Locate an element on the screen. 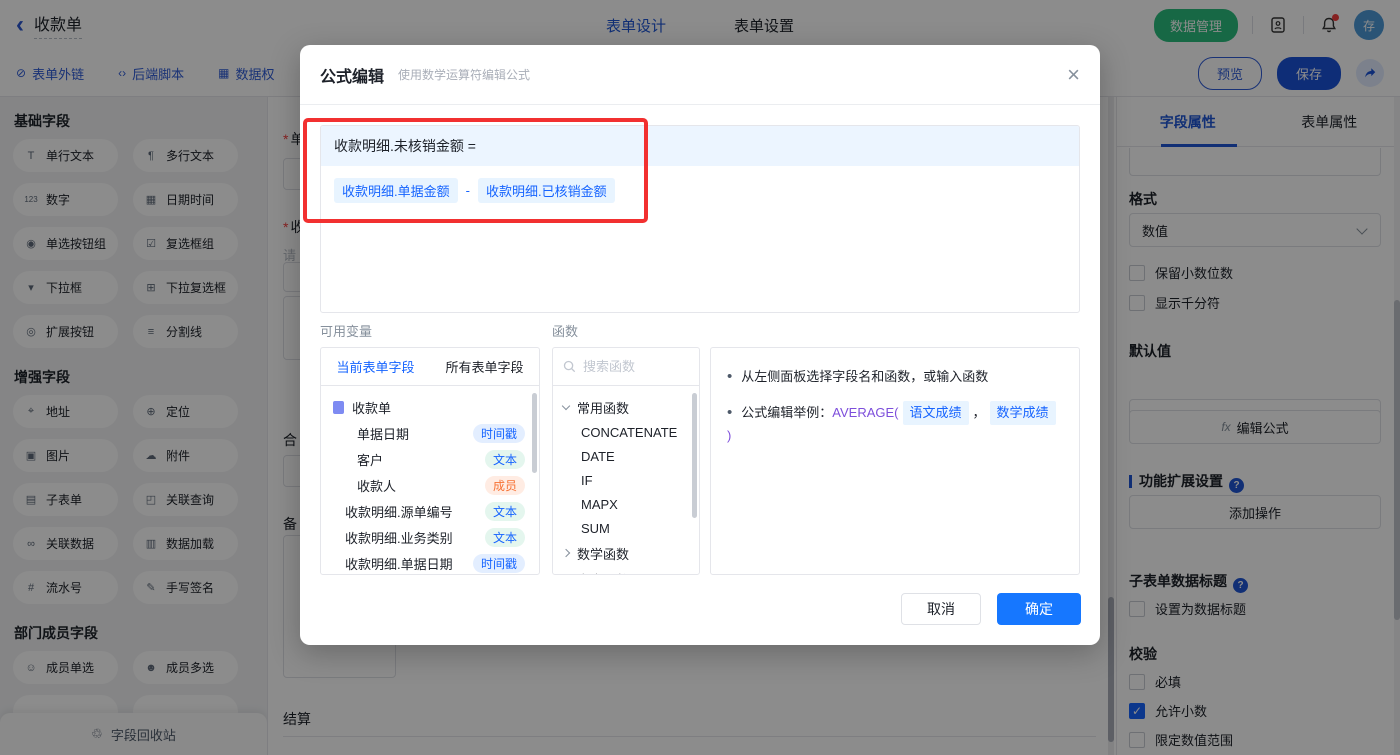  example-comma: ， is located at coordinates (979, 412).